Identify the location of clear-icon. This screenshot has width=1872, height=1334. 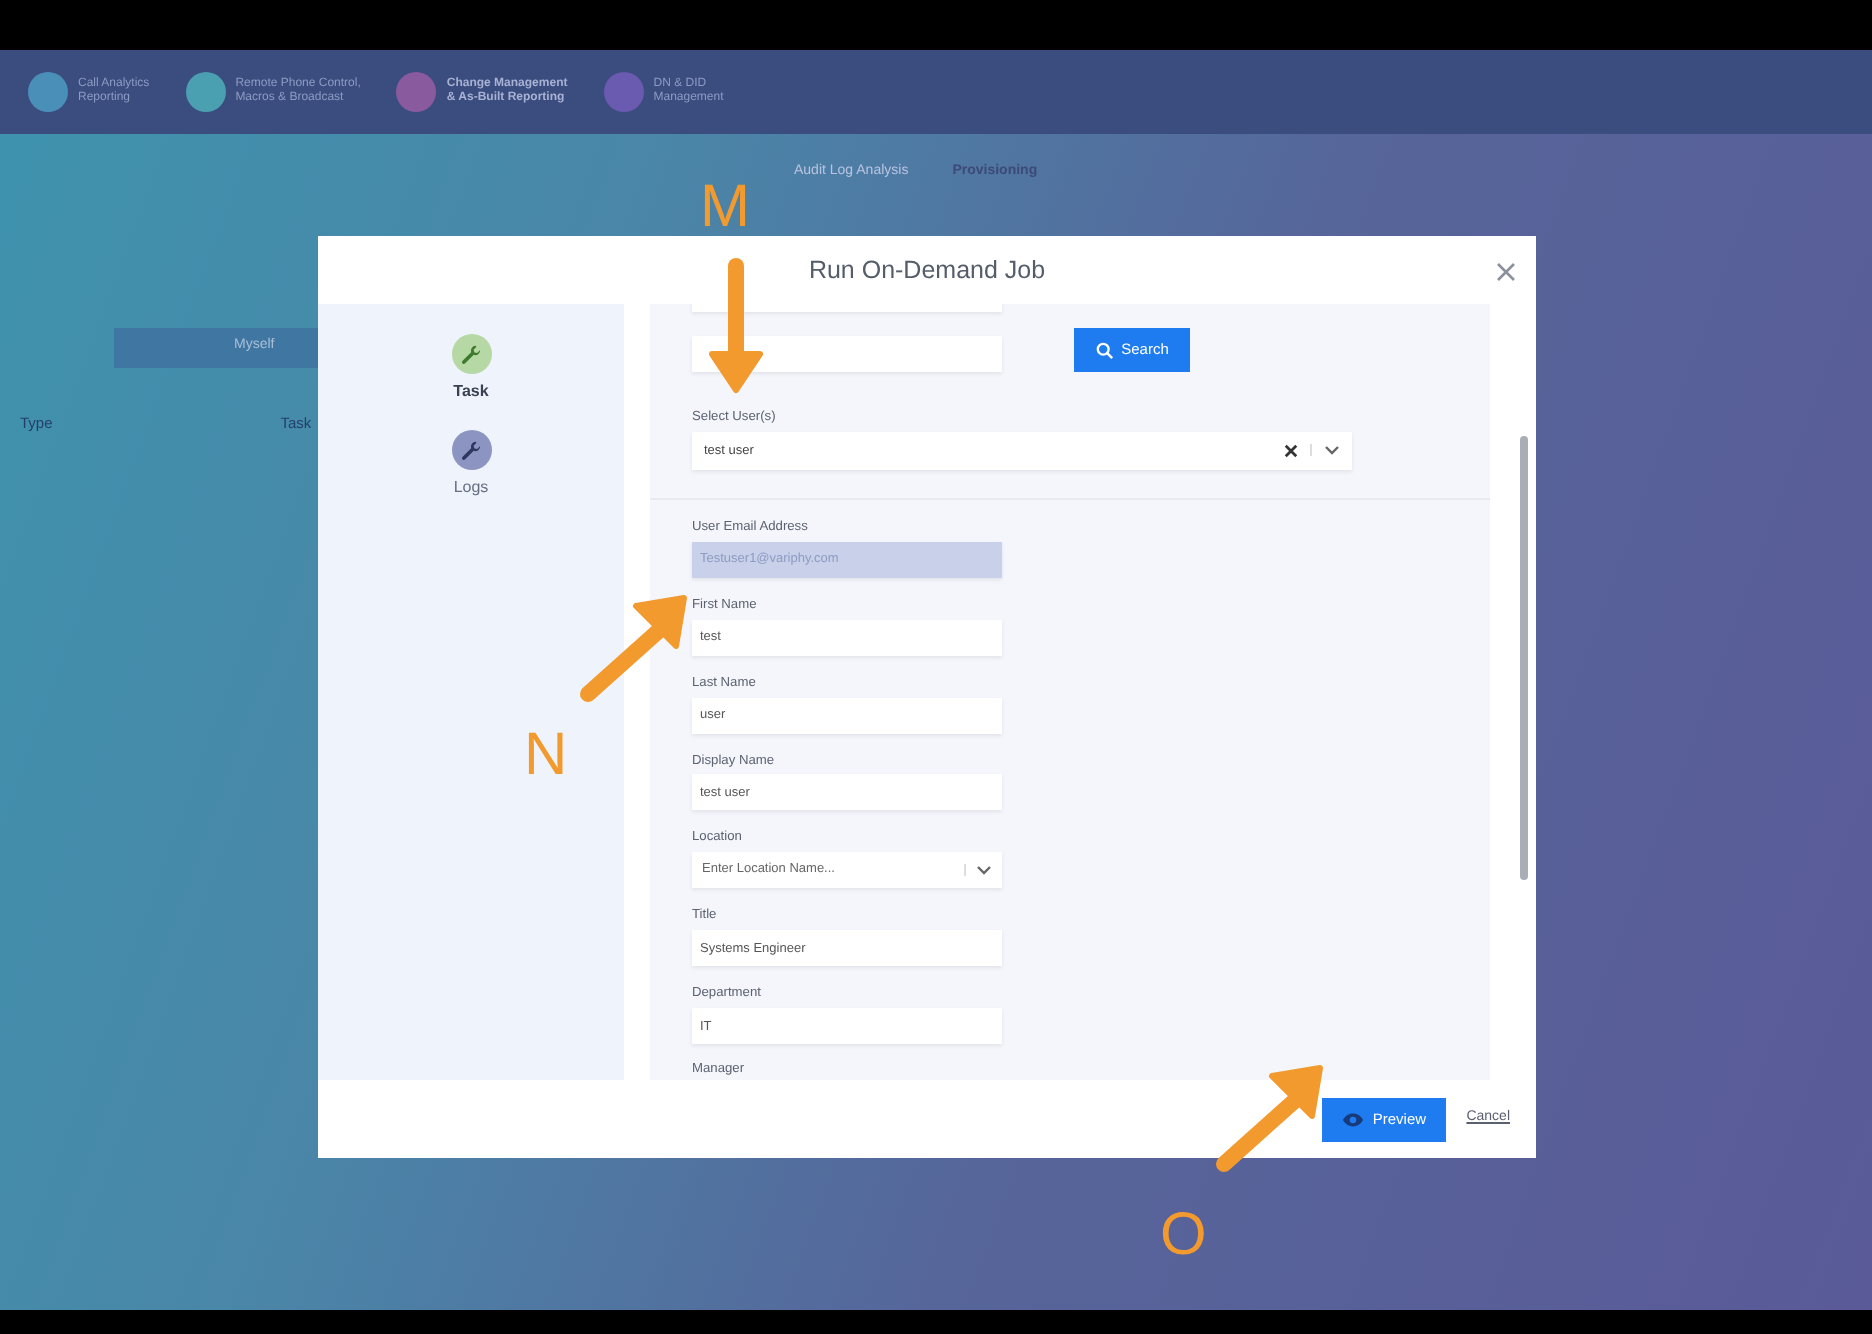
(1291, 450).